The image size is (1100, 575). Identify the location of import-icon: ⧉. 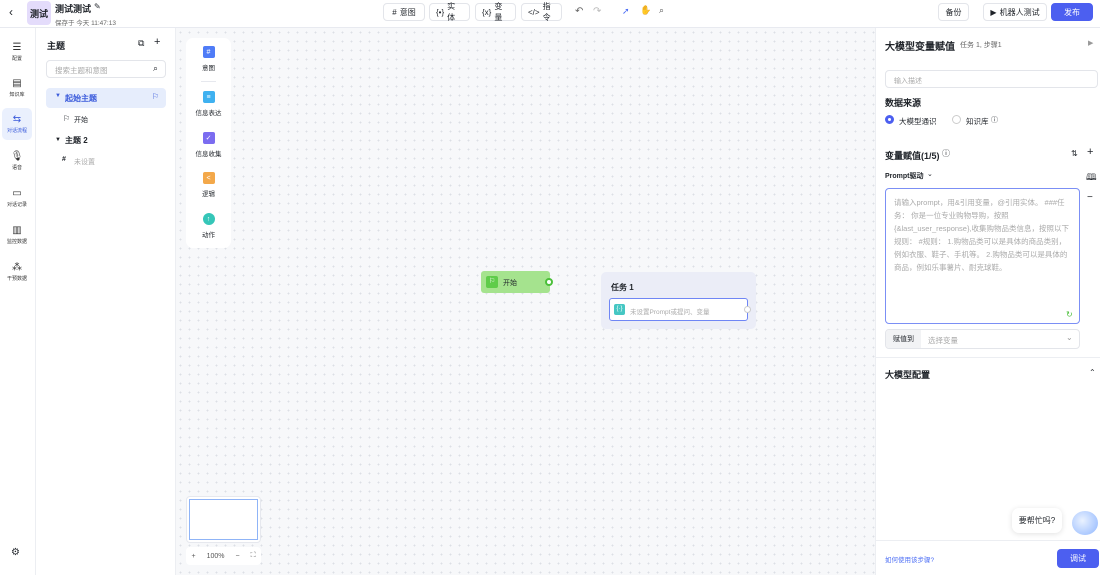
(141, 43).